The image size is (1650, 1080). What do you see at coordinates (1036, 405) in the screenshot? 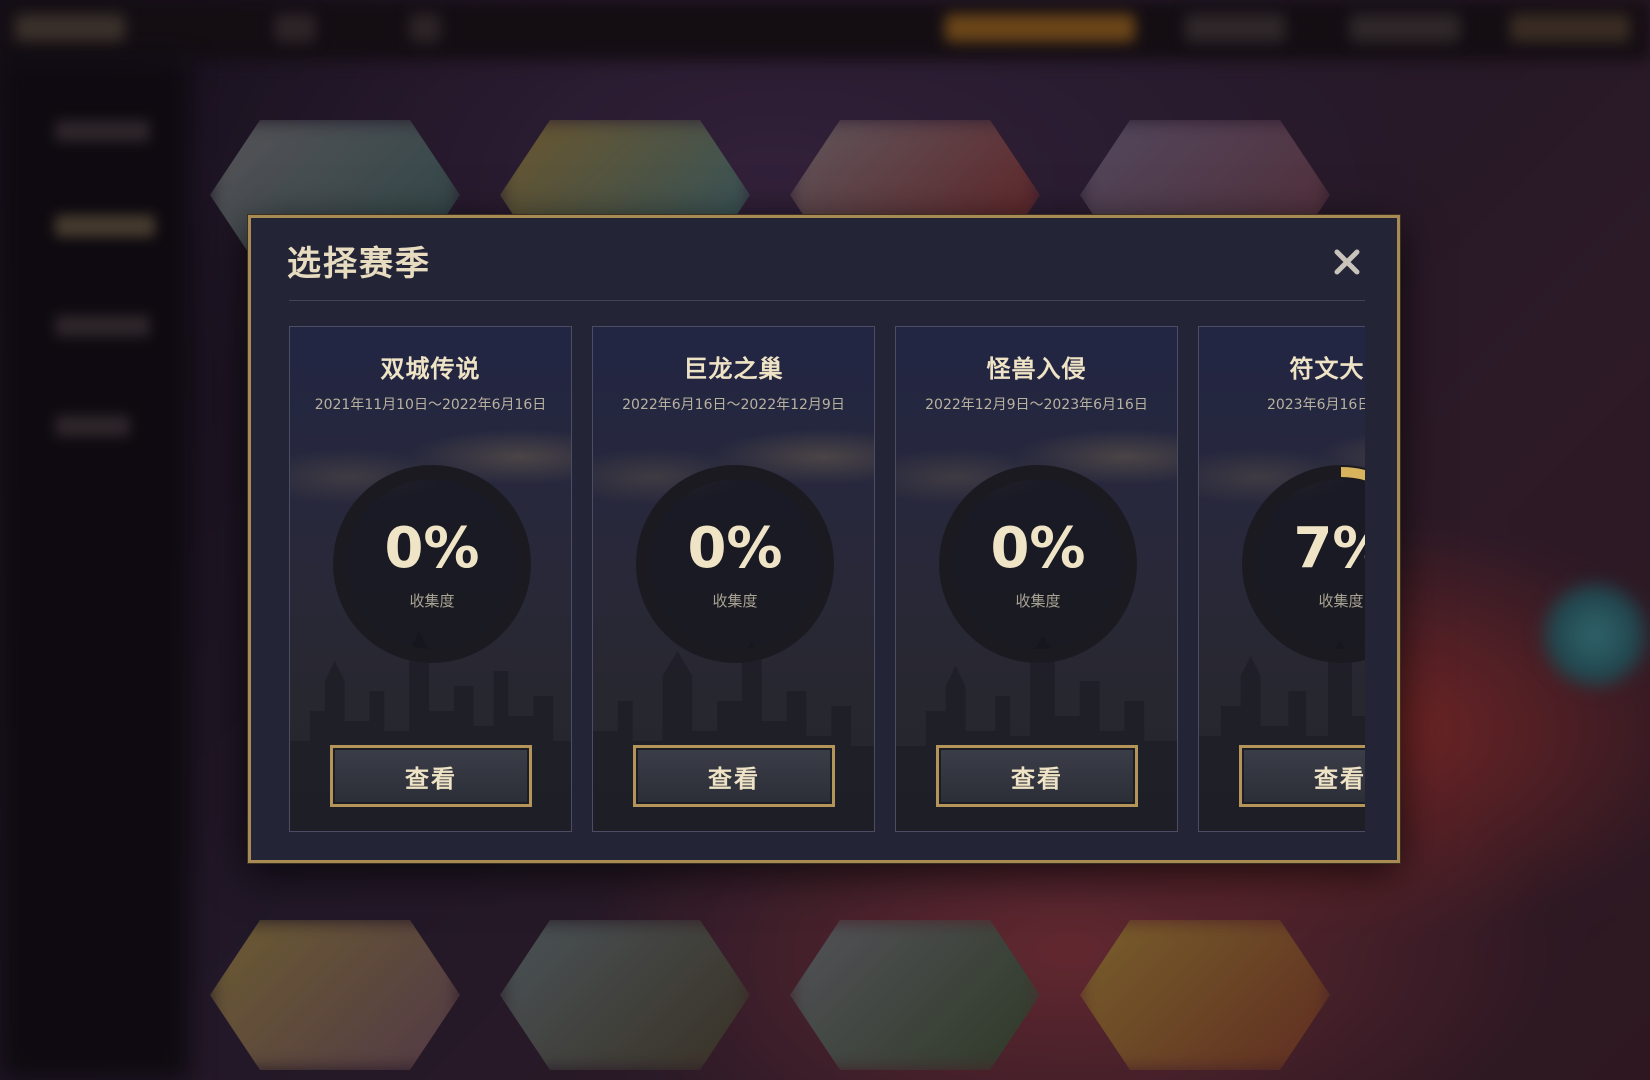
I see `season-dates: 2022年12月9日～2023年6月16日` at bounding box center [1036, 405].